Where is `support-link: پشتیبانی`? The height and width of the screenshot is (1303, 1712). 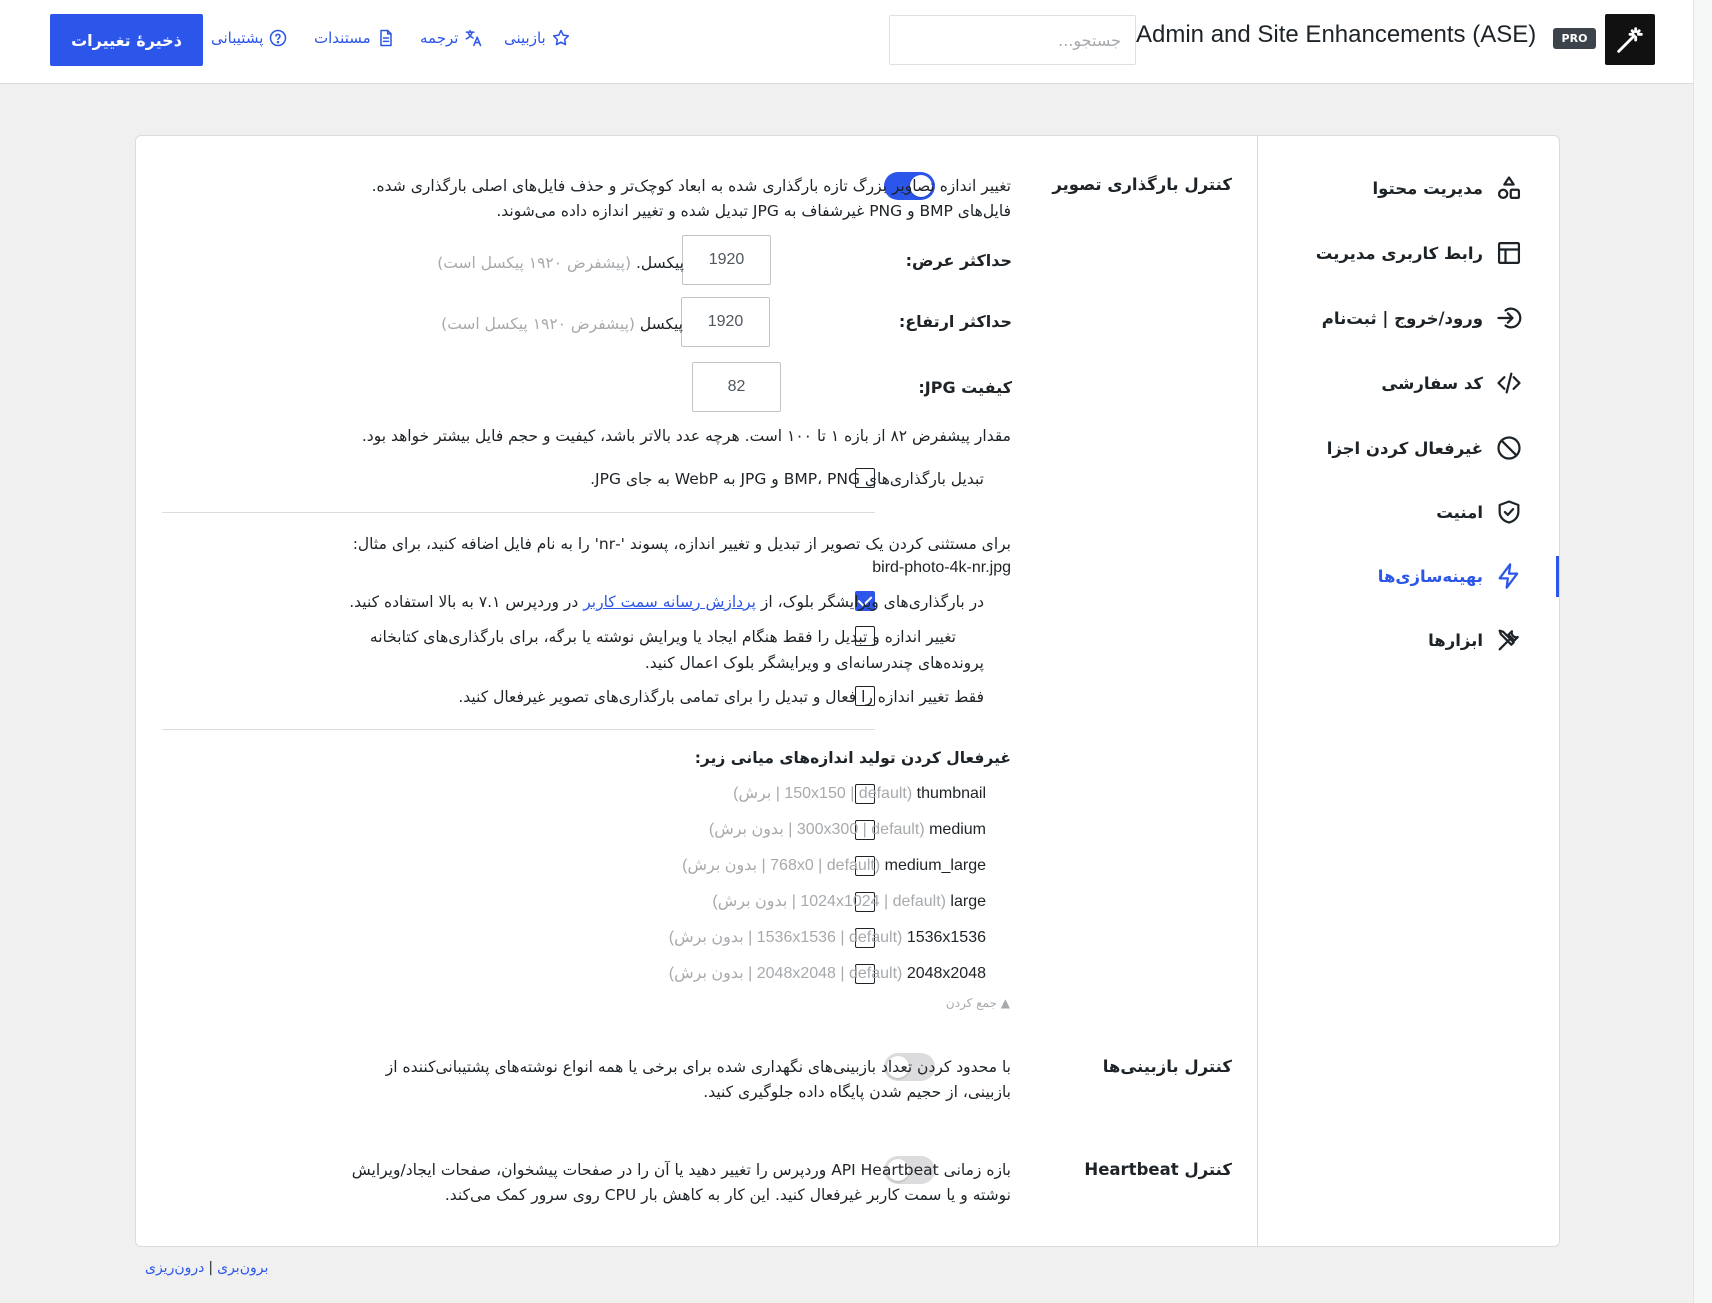 support-link: پشتیبانی is located at coordinates (249, 38).